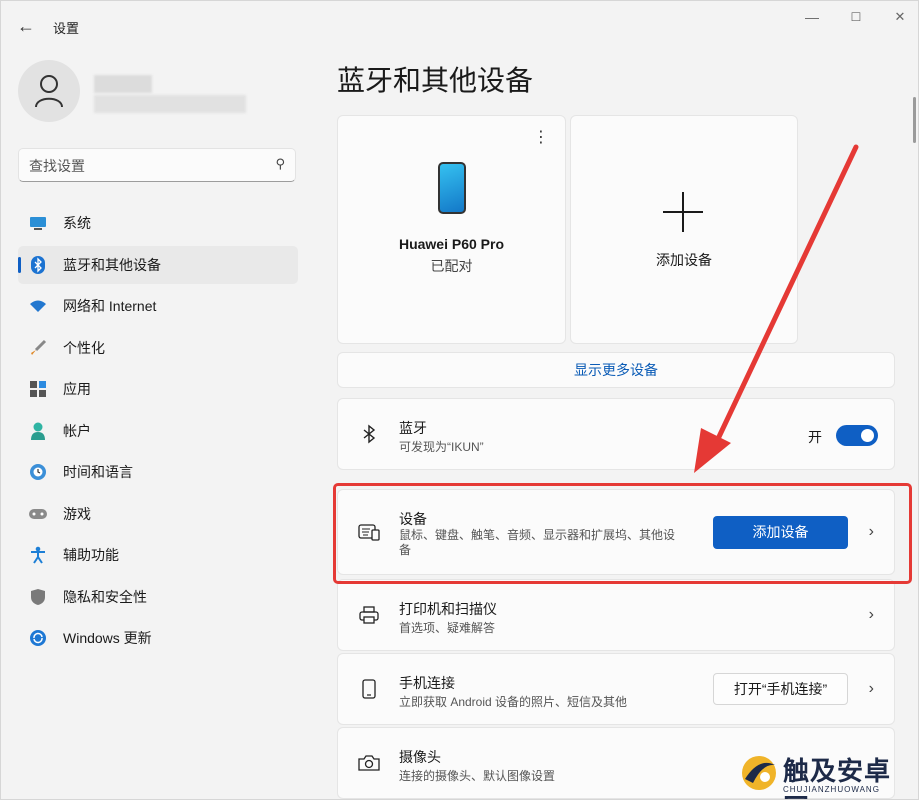 Image resolution: width=919 pixels, height=800 pixels. Describe the element at coordinates (831, 789) in the screenshot. I see `watermark-subtext: CHUJIANZHUOWANG` at that location.